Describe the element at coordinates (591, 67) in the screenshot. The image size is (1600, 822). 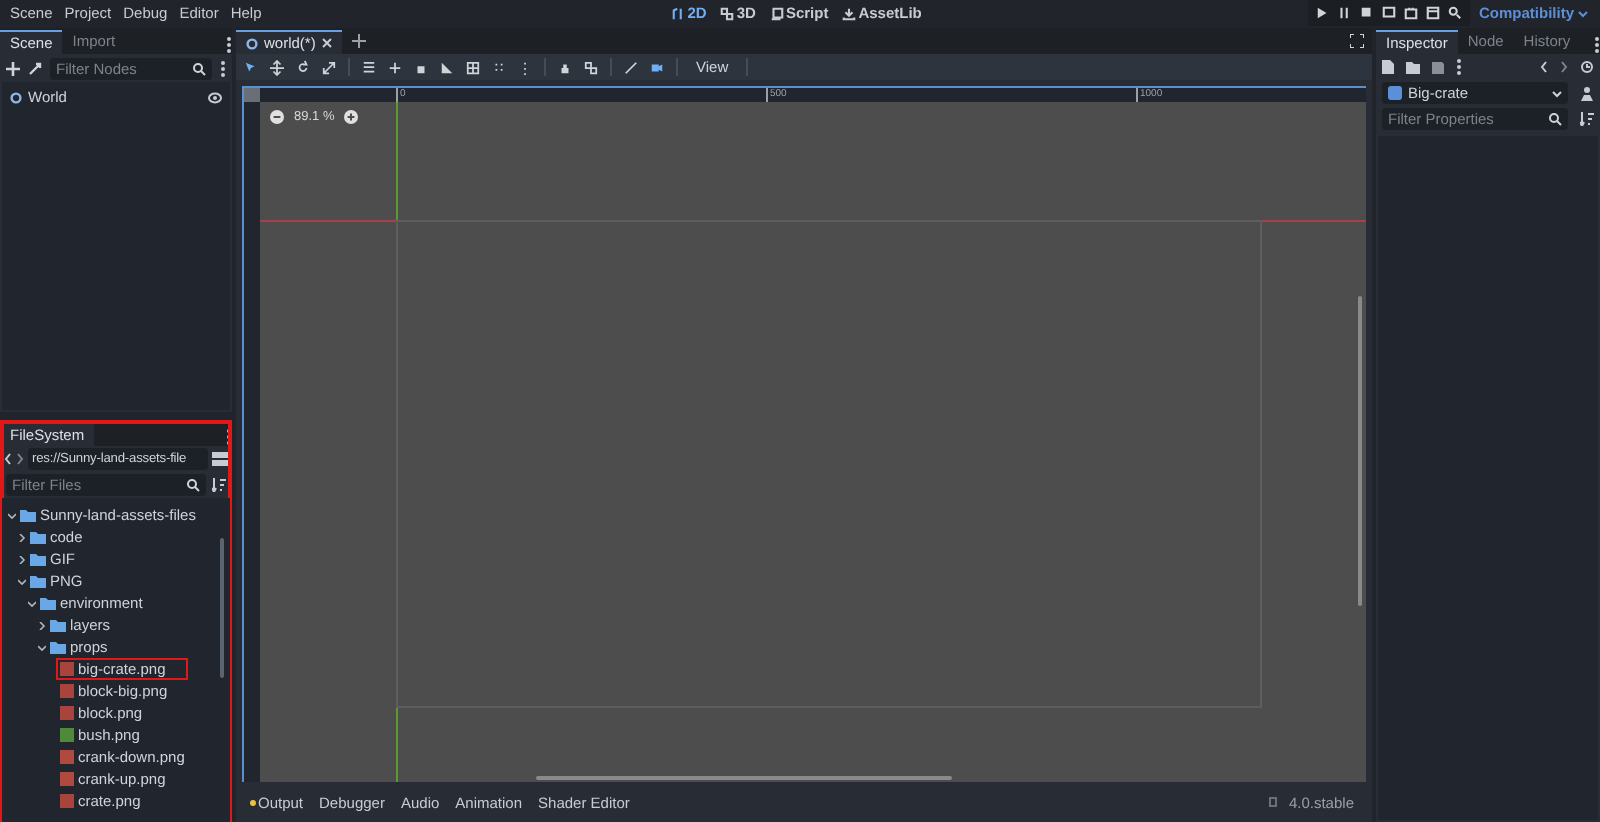
I see `group-icon` at that location.